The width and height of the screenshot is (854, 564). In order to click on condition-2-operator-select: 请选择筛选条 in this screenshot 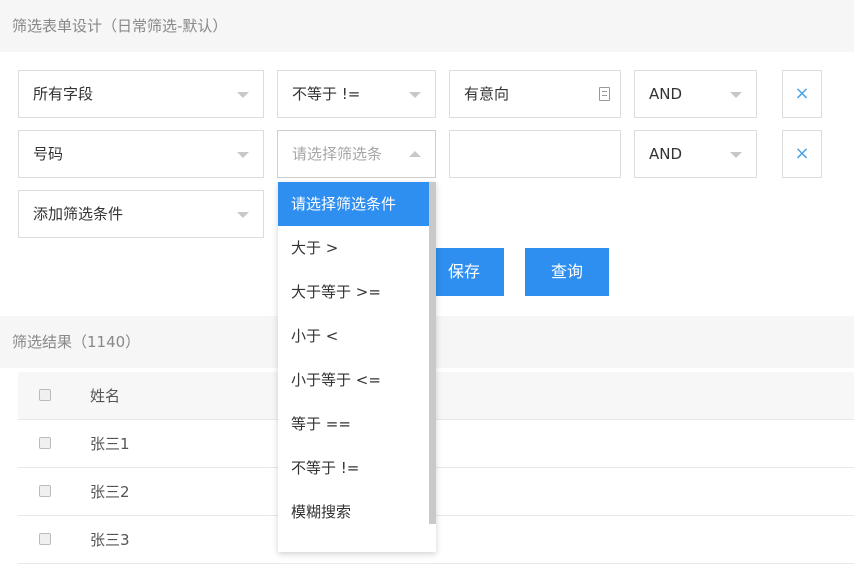, I will do `click(356, 154)`.